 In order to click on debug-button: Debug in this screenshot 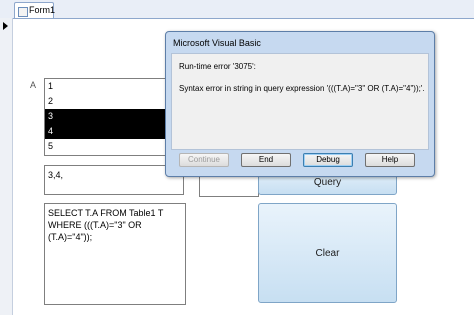, I will do `click(328, 160)`.